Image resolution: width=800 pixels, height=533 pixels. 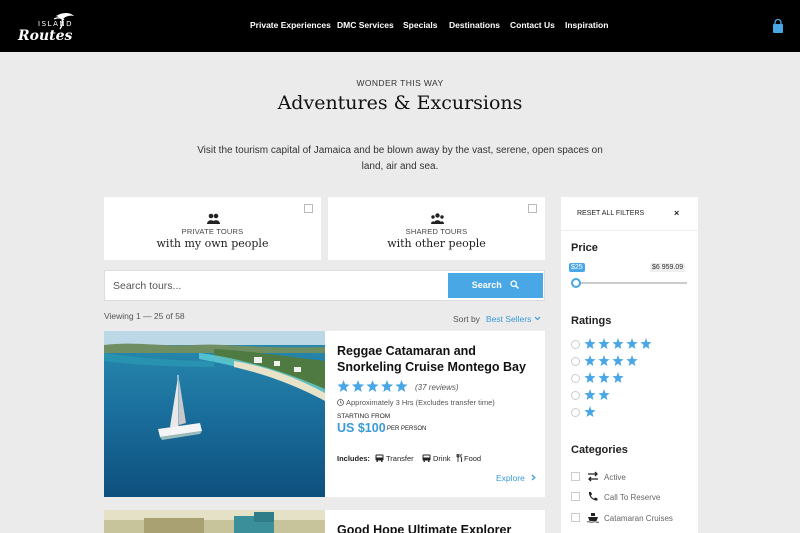 What do you see at coordinates (515, 284) in the screenshot?
I see `search-icon` at bounding box center [515, 284].